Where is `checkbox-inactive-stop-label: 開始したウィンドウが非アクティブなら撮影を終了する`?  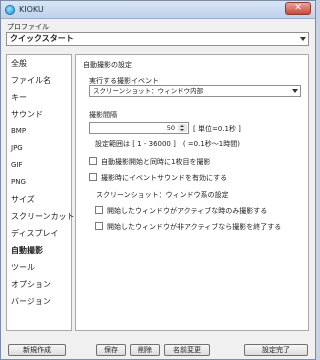
checkbox-inactive-stop-label: 開始したウィンドウが非アクティブなら撮影を終了する is located at coordinates (194, 227).